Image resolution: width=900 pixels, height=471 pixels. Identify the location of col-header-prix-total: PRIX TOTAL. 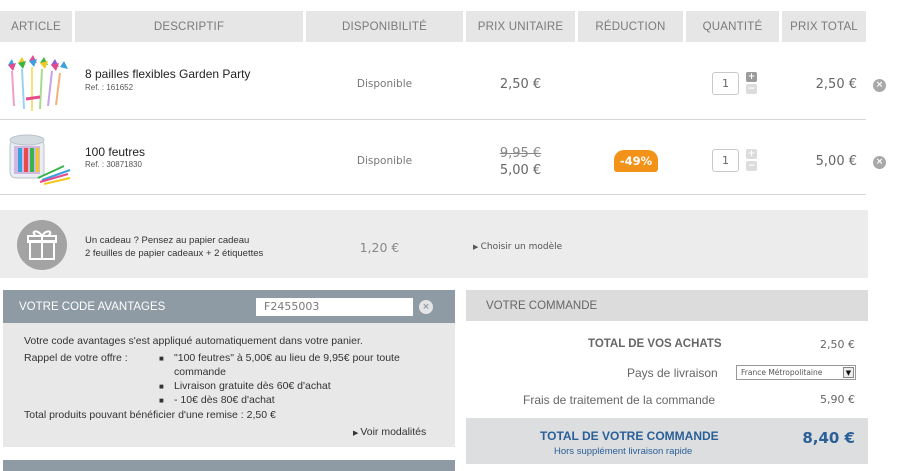
(824, 26).